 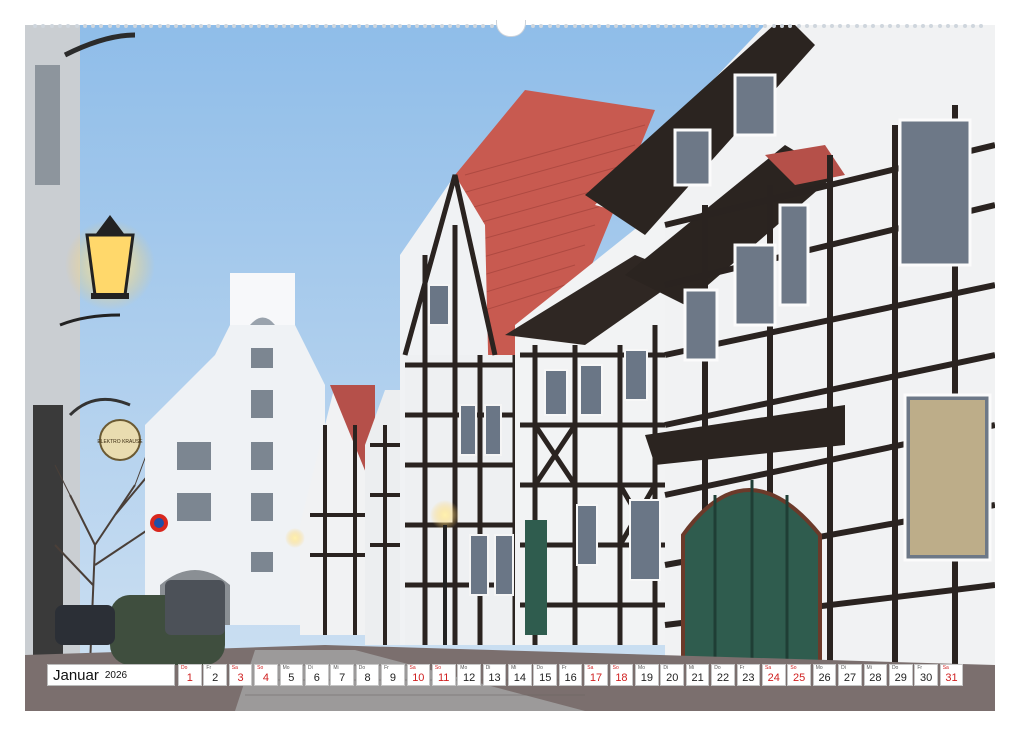 I want to click on day-number: 29, so click(x=901, y=678).